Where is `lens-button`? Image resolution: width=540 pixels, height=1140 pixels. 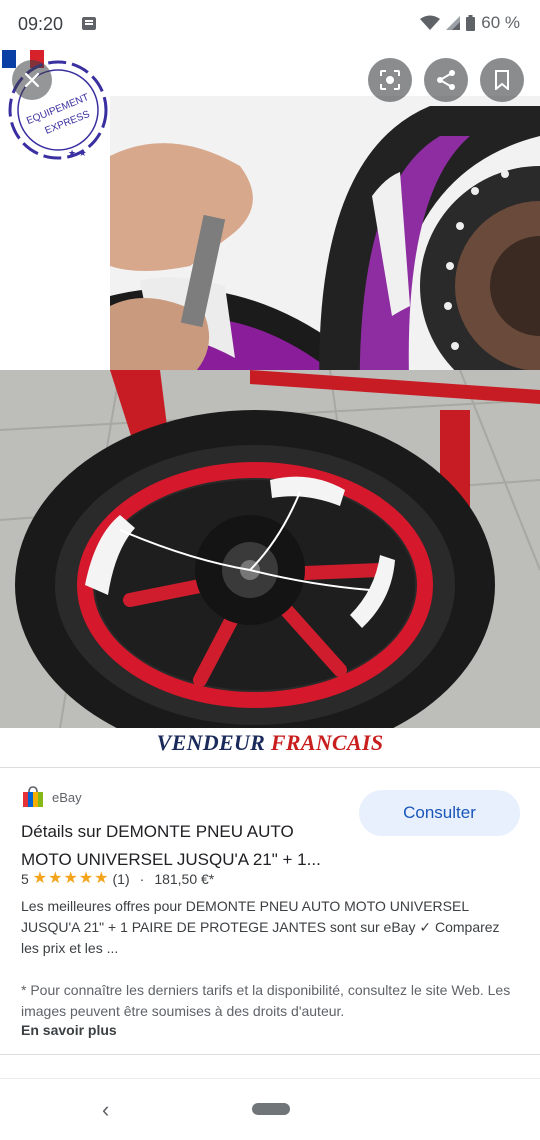
lens-button is located at coordinates (390, 80).